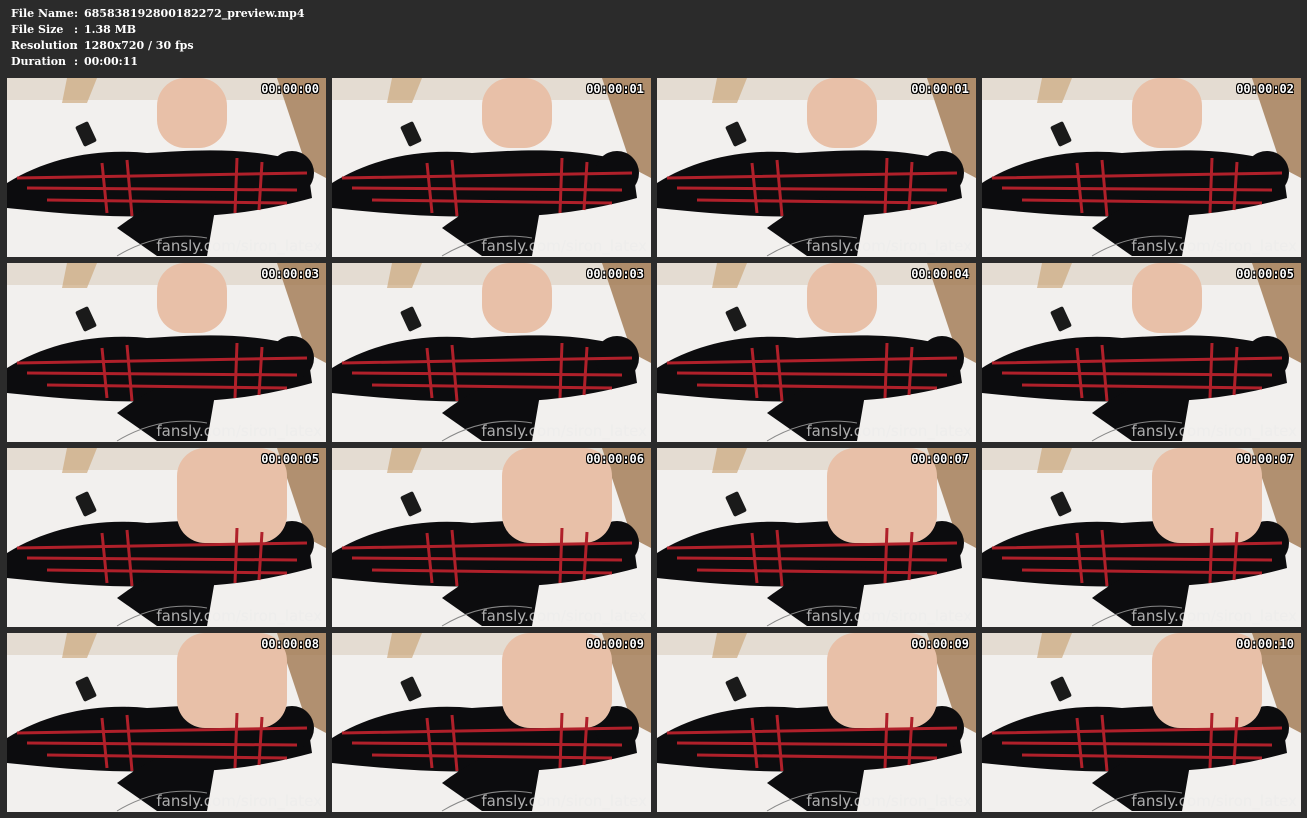 This screenshot has height=818, width=1307. I want to click on video-thumbnail: 00:00:02 fansly.com/siron_latex, so click(1141, 167).